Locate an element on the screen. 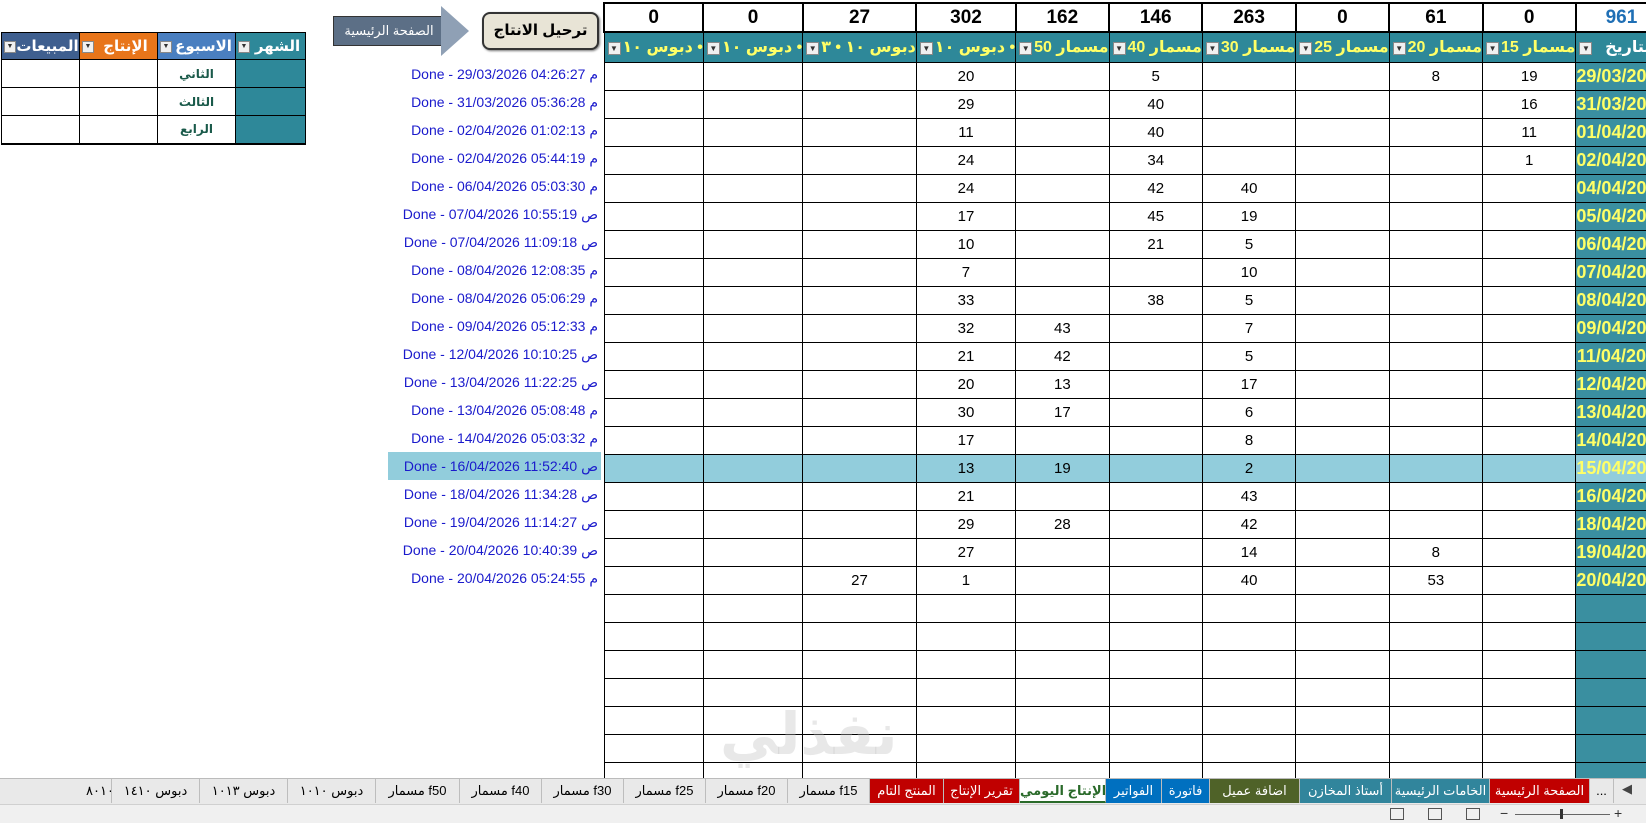 This screenshot has height=823, width=1646. quantity-cell: 45 is located at coordinates (1155, 216).